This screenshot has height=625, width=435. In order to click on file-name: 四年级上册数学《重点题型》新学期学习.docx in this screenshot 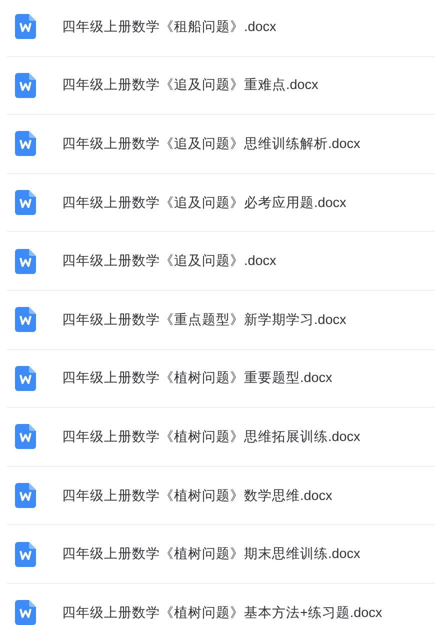, I will do `click(204, 319)`.